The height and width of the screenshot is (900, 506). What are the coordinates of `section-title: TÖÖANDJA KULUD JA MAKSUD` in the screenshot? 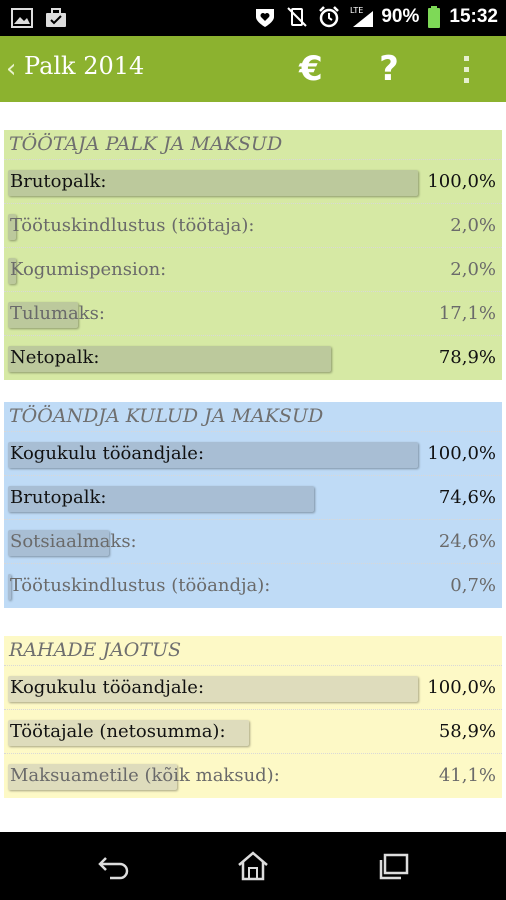 It's located at (253, 417).